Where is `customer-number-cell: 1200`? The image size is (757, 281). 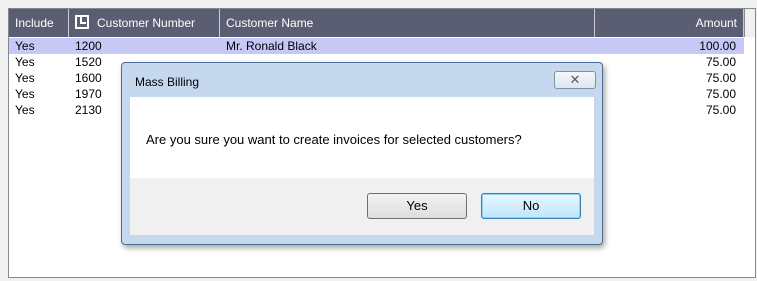
customer-number-cell: 1200 is located at coordinates (144, 46).